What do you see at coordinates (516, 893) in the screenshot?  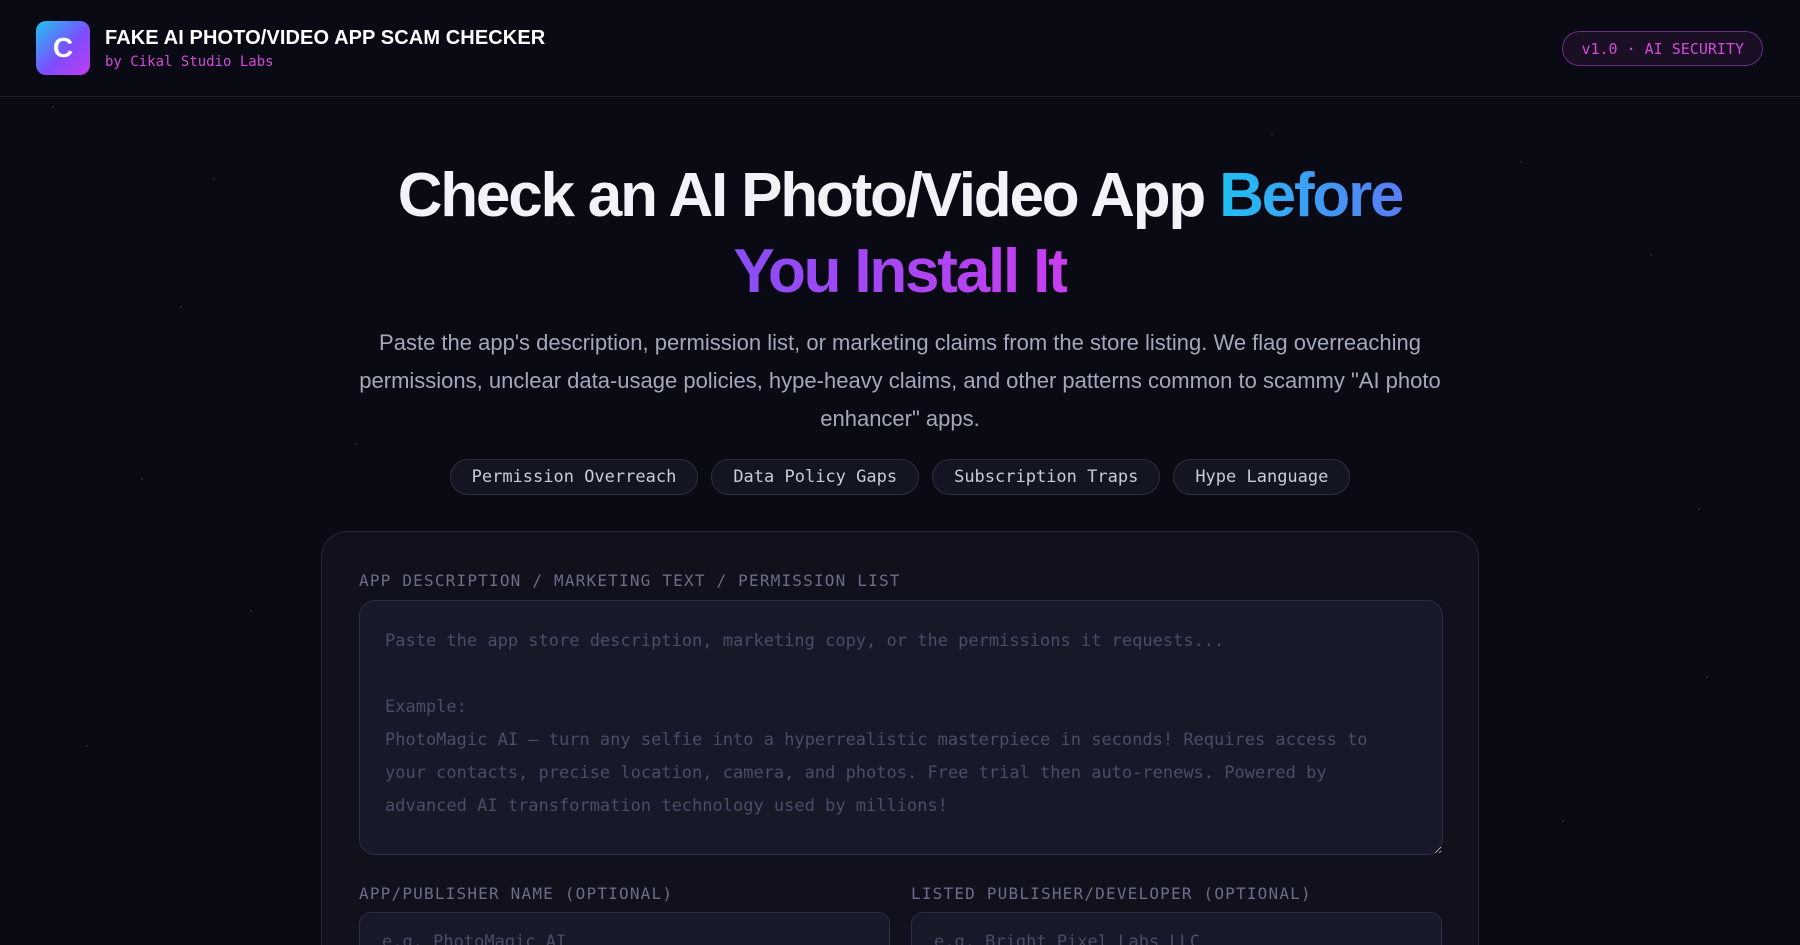 I see `app-name-label: APP/PUBLISHER NAME (OPTIONAL)` at bounding box center [516, 893].